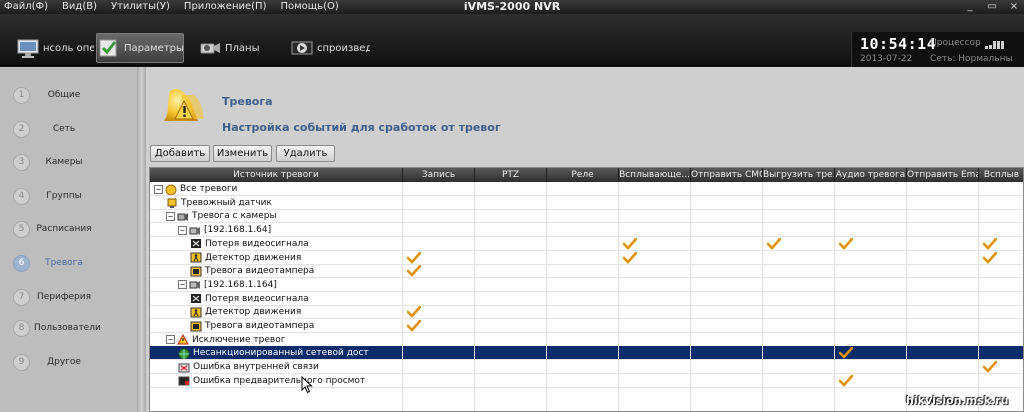 This screenshot has height=412, width=1024. Describe the element at coordinates (583, 175) in the screenshot. I see `column-header: Реле` at that location.